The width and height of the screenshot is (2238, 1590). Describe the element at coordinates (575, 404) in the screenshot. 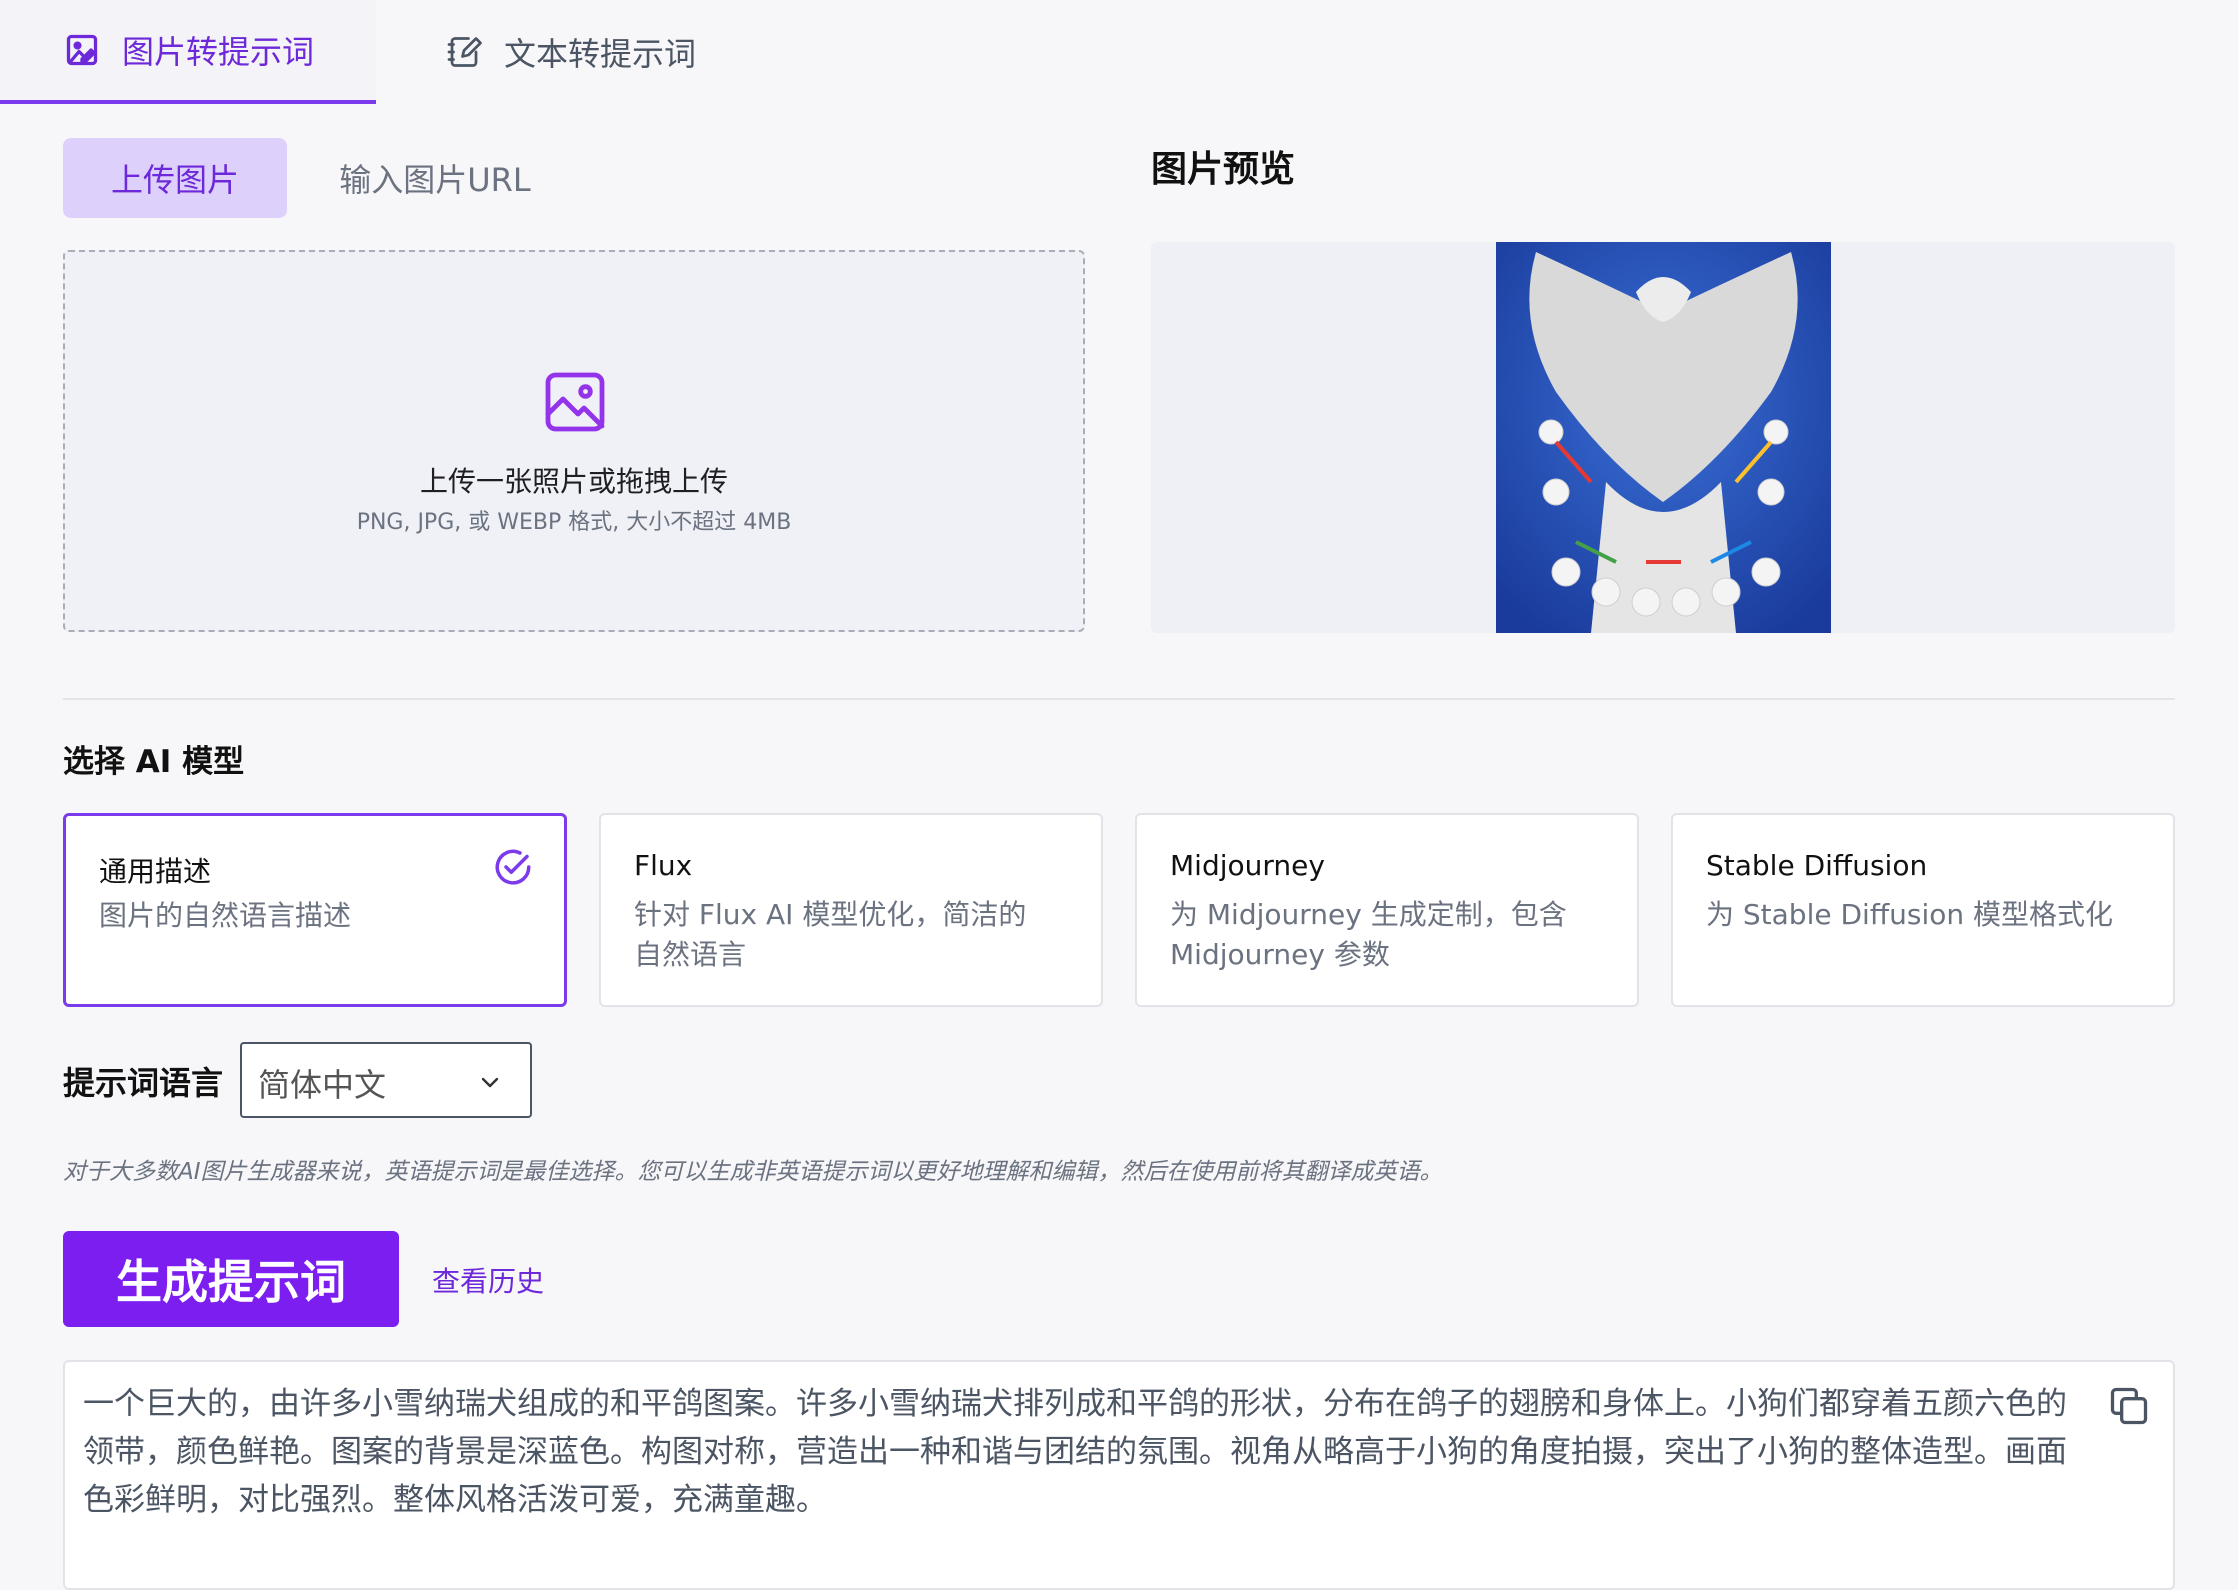

I see `image-icon` at that location.